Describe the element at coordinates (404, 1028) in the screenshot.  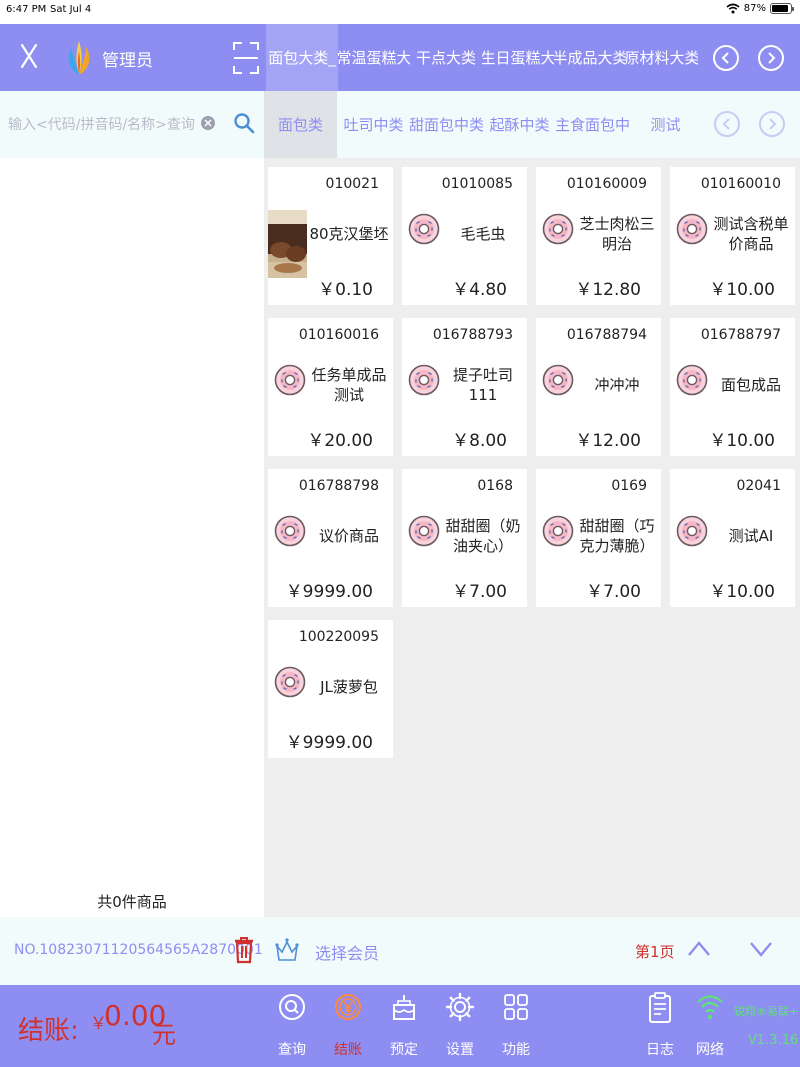
I see `nav-reserve: 预定` at that location.